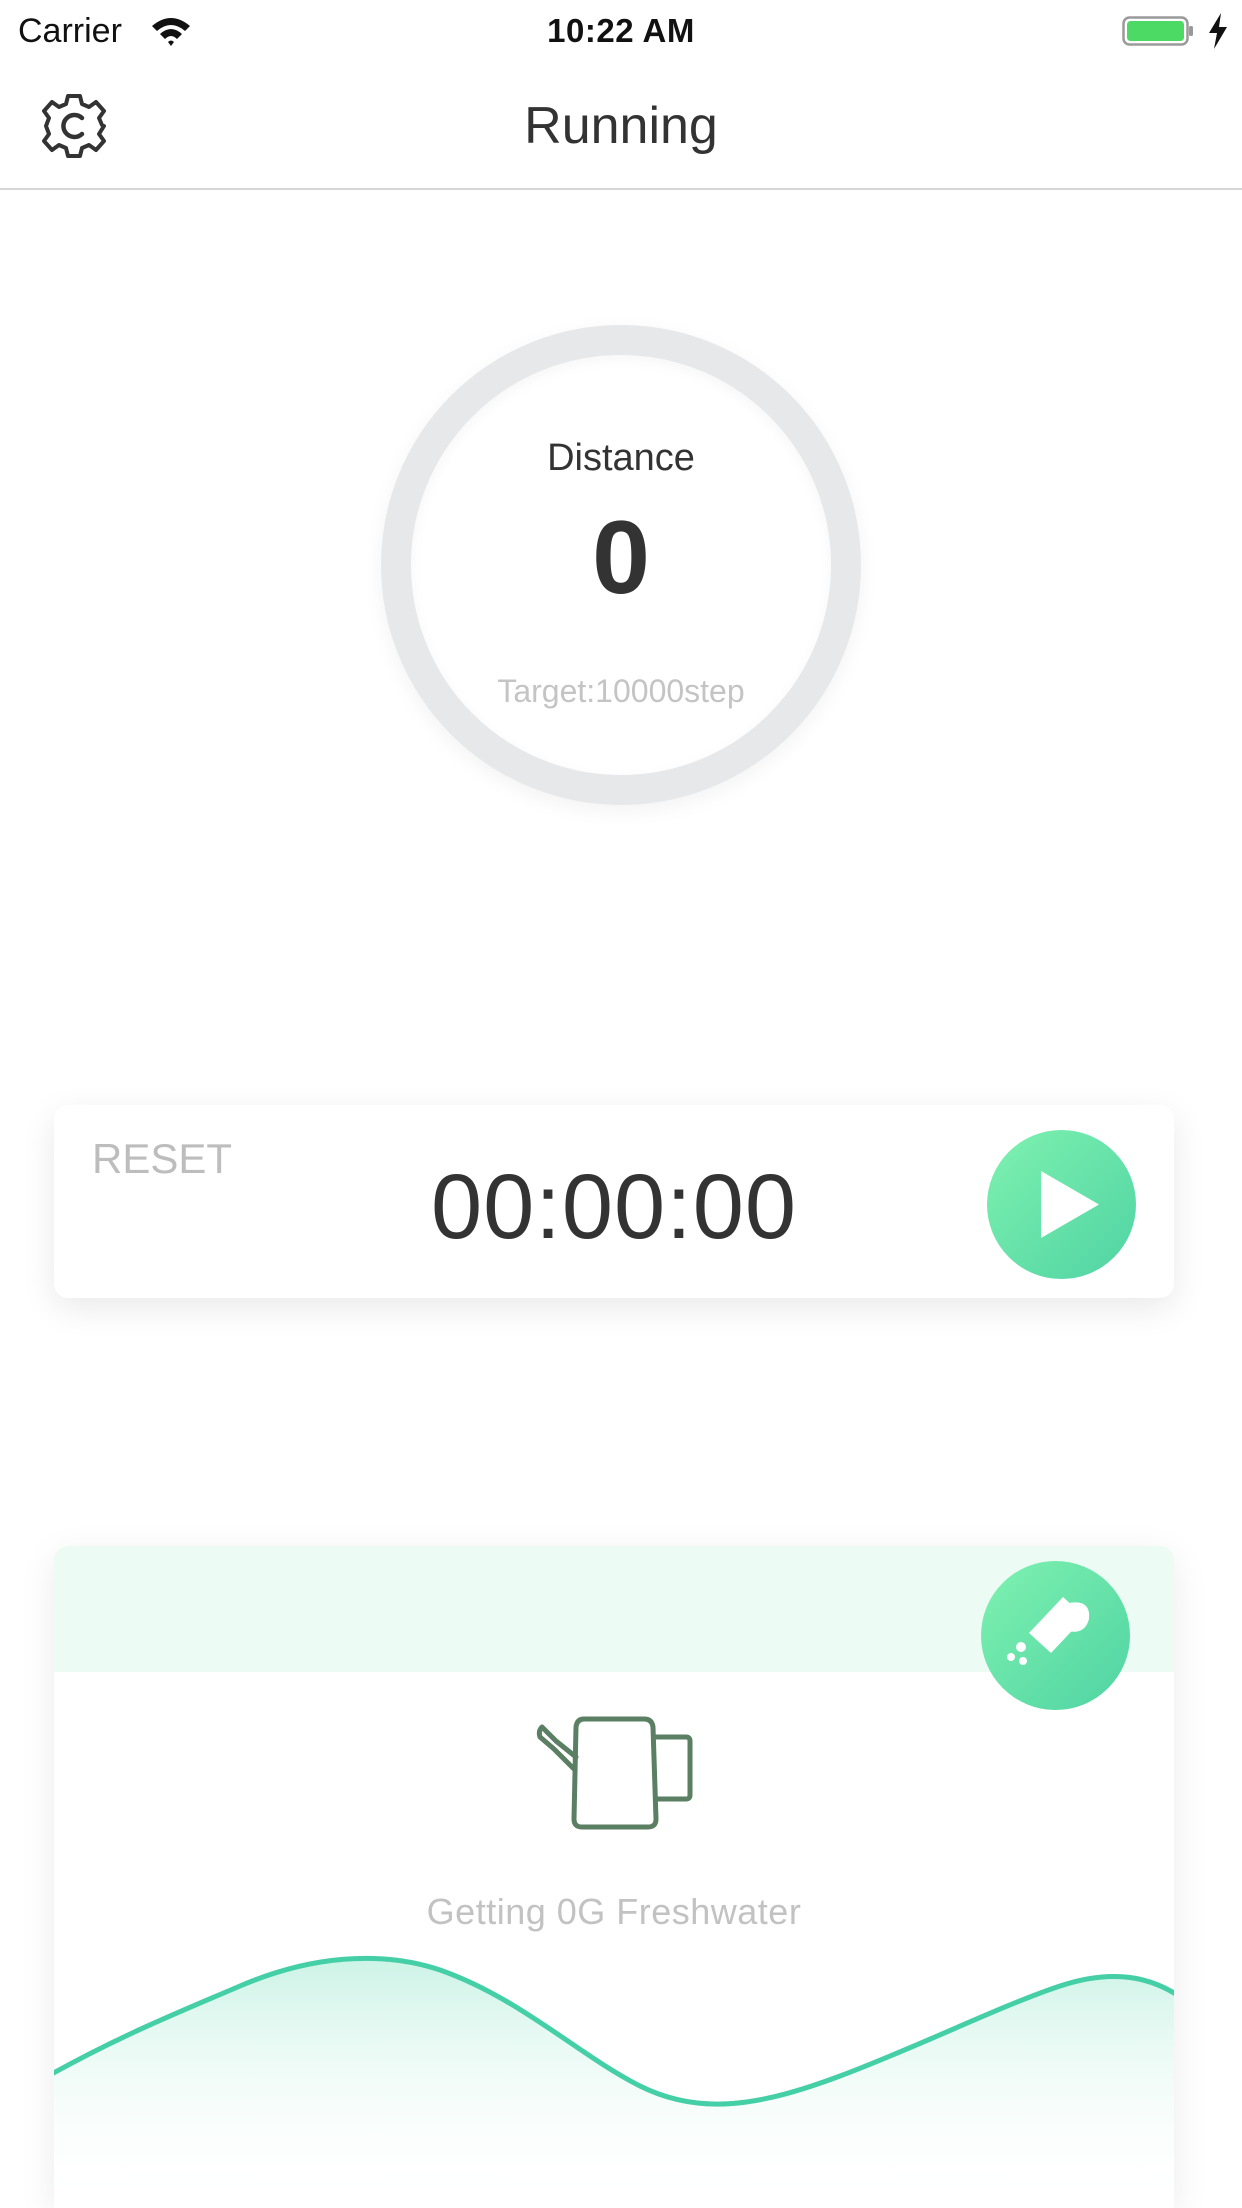  What do you see at coordinates (1157, 31) in the screenshot?
I see `battery-icon` at bounding box center [1157, 31].